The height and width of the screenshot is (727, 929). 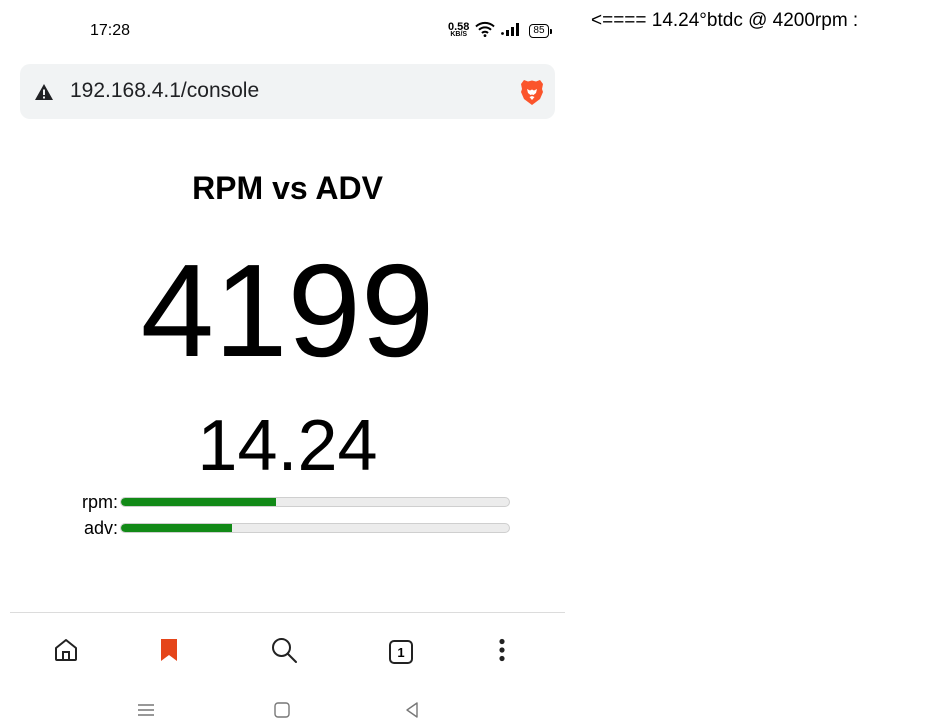 I want to click on menu-icon, so click(x=146, y=712).